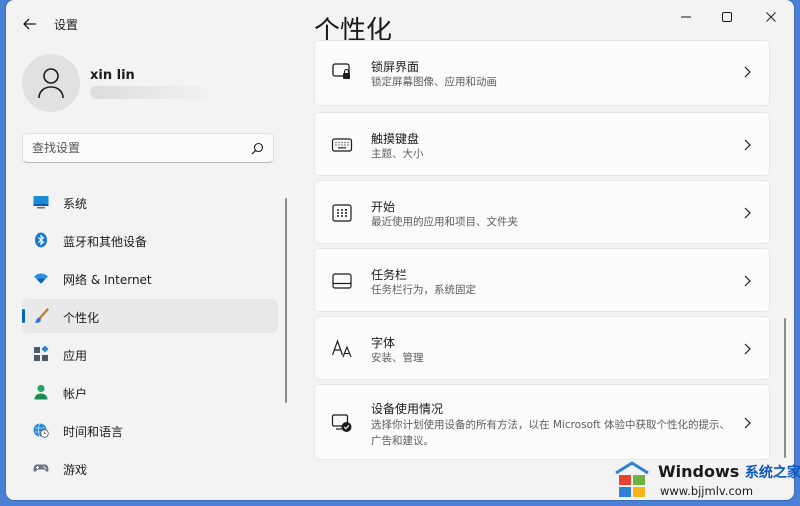 The width and height of the screenshot is (800, 506). I want to click on brush-icon, so click(41, 315).